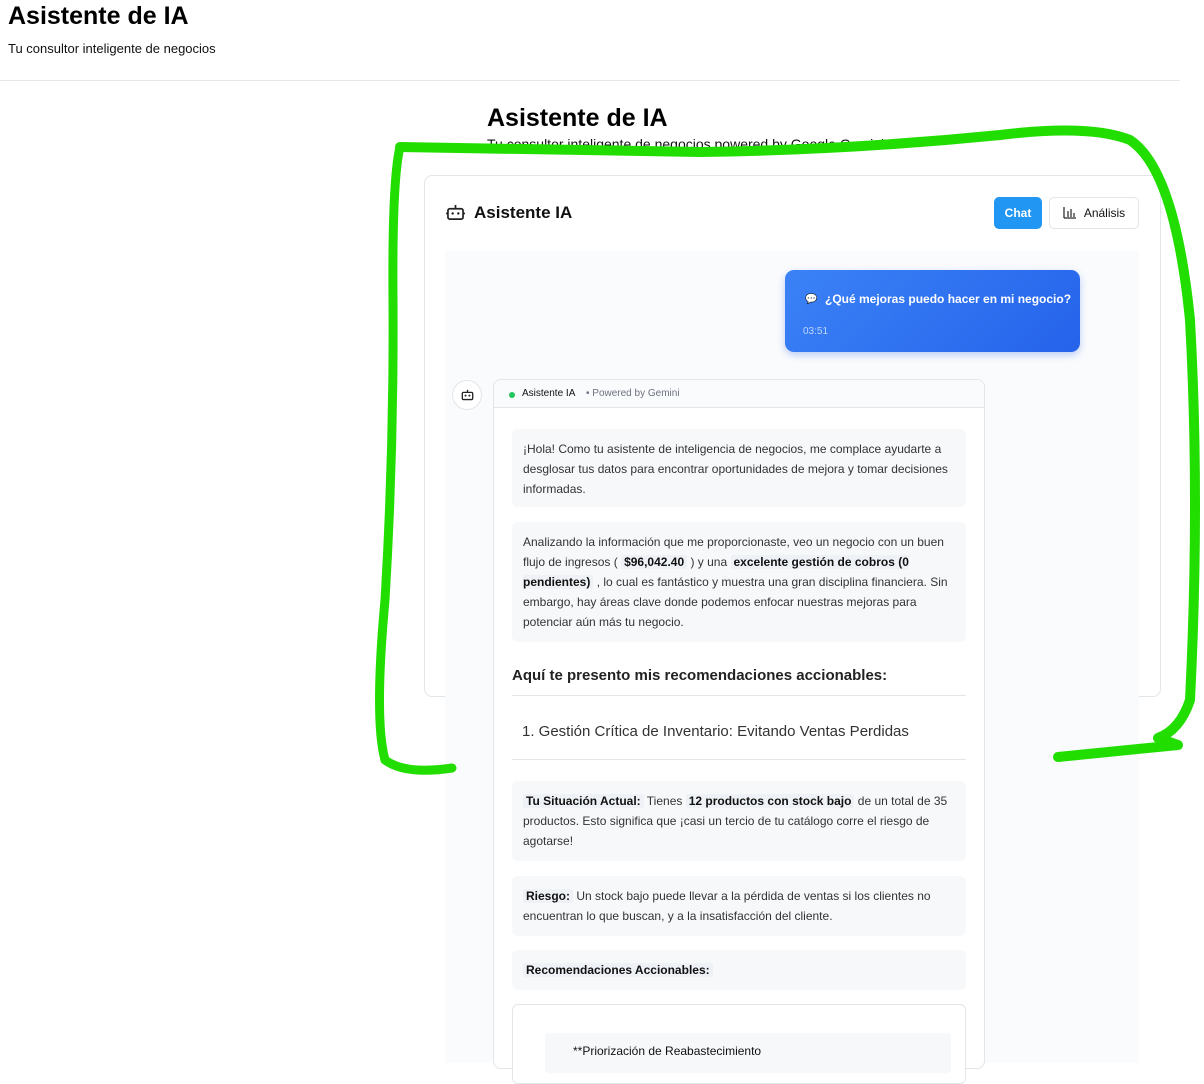 Image resolution: width=1204 pixels, height=1084 pixels. I want to click on online-status-dot, so click(512, 395).